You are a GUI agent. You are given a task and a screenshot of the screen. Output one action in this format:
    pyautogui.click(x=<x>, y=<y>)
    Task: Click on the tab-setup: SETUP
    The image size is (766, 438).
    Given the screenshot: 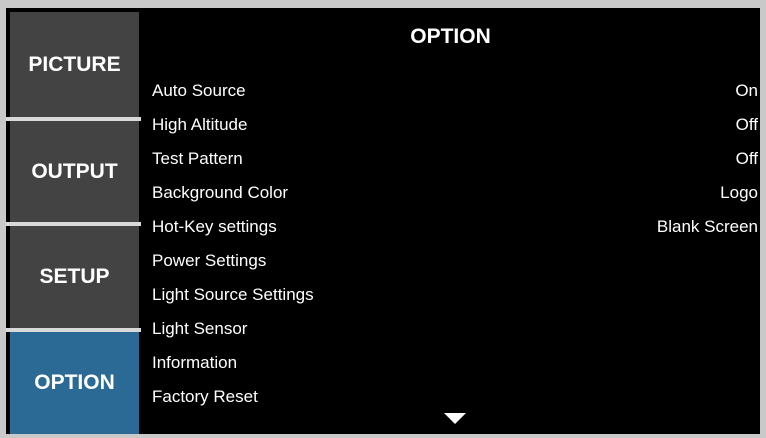 What is the action you would take?
    pyautogui.click(x=74, y=277)
    